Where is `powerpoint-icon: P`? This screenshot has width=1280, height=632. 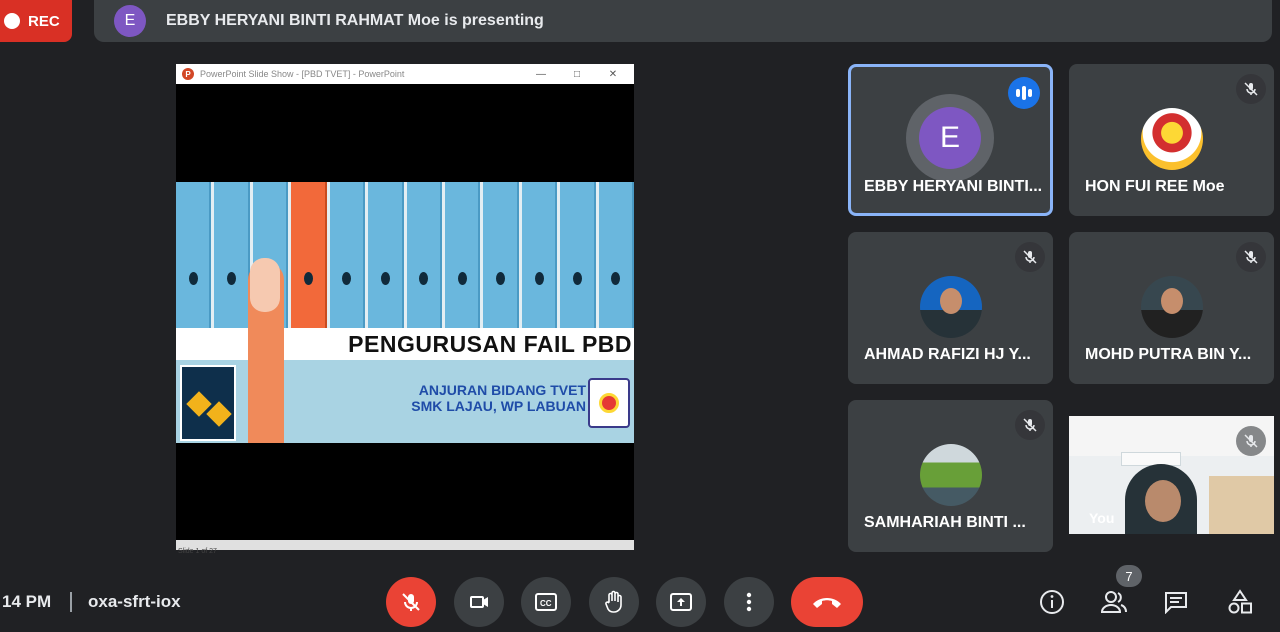
powerpoint-icon: P is located at coordinates (188, 74).